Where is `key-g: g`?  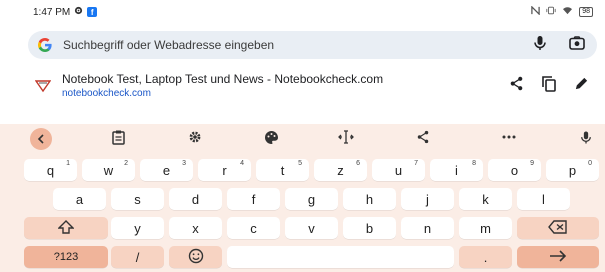
key-g: g is located at coordinates (311, 199).